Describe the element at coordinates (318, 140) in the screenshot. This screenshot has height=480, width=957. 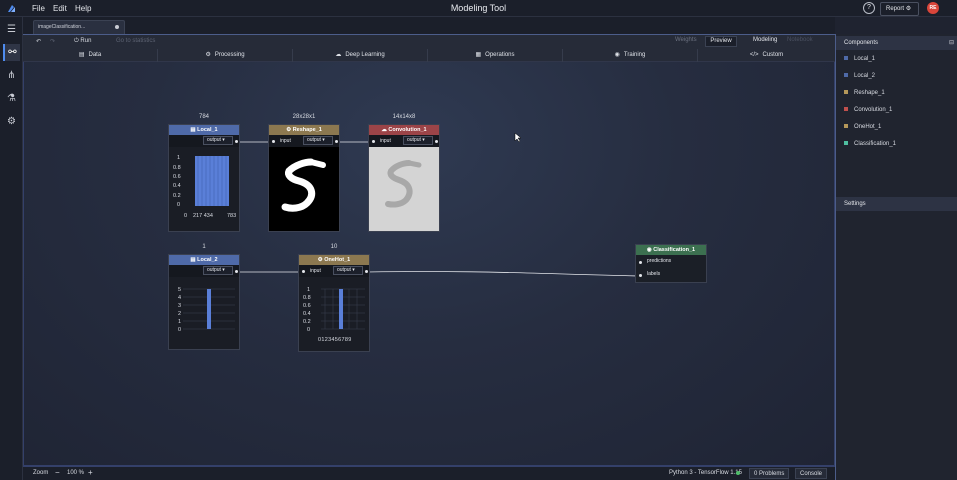
I see `reshape1-output-port: output ▾` at that location.